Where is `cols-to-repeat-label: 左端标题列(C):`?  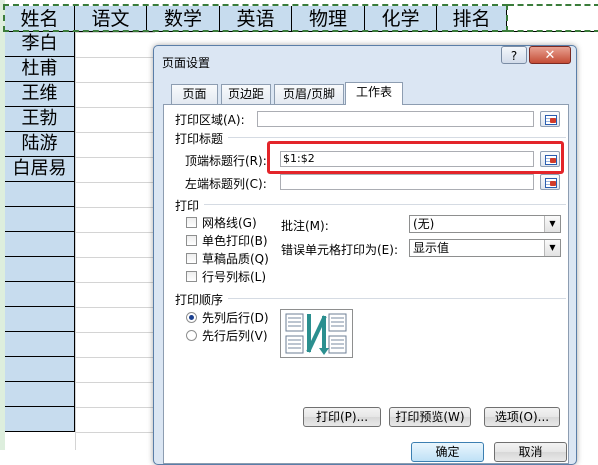
cols-to-repeat-label: 左端标题列(C): is located at coordinates (226, 184).